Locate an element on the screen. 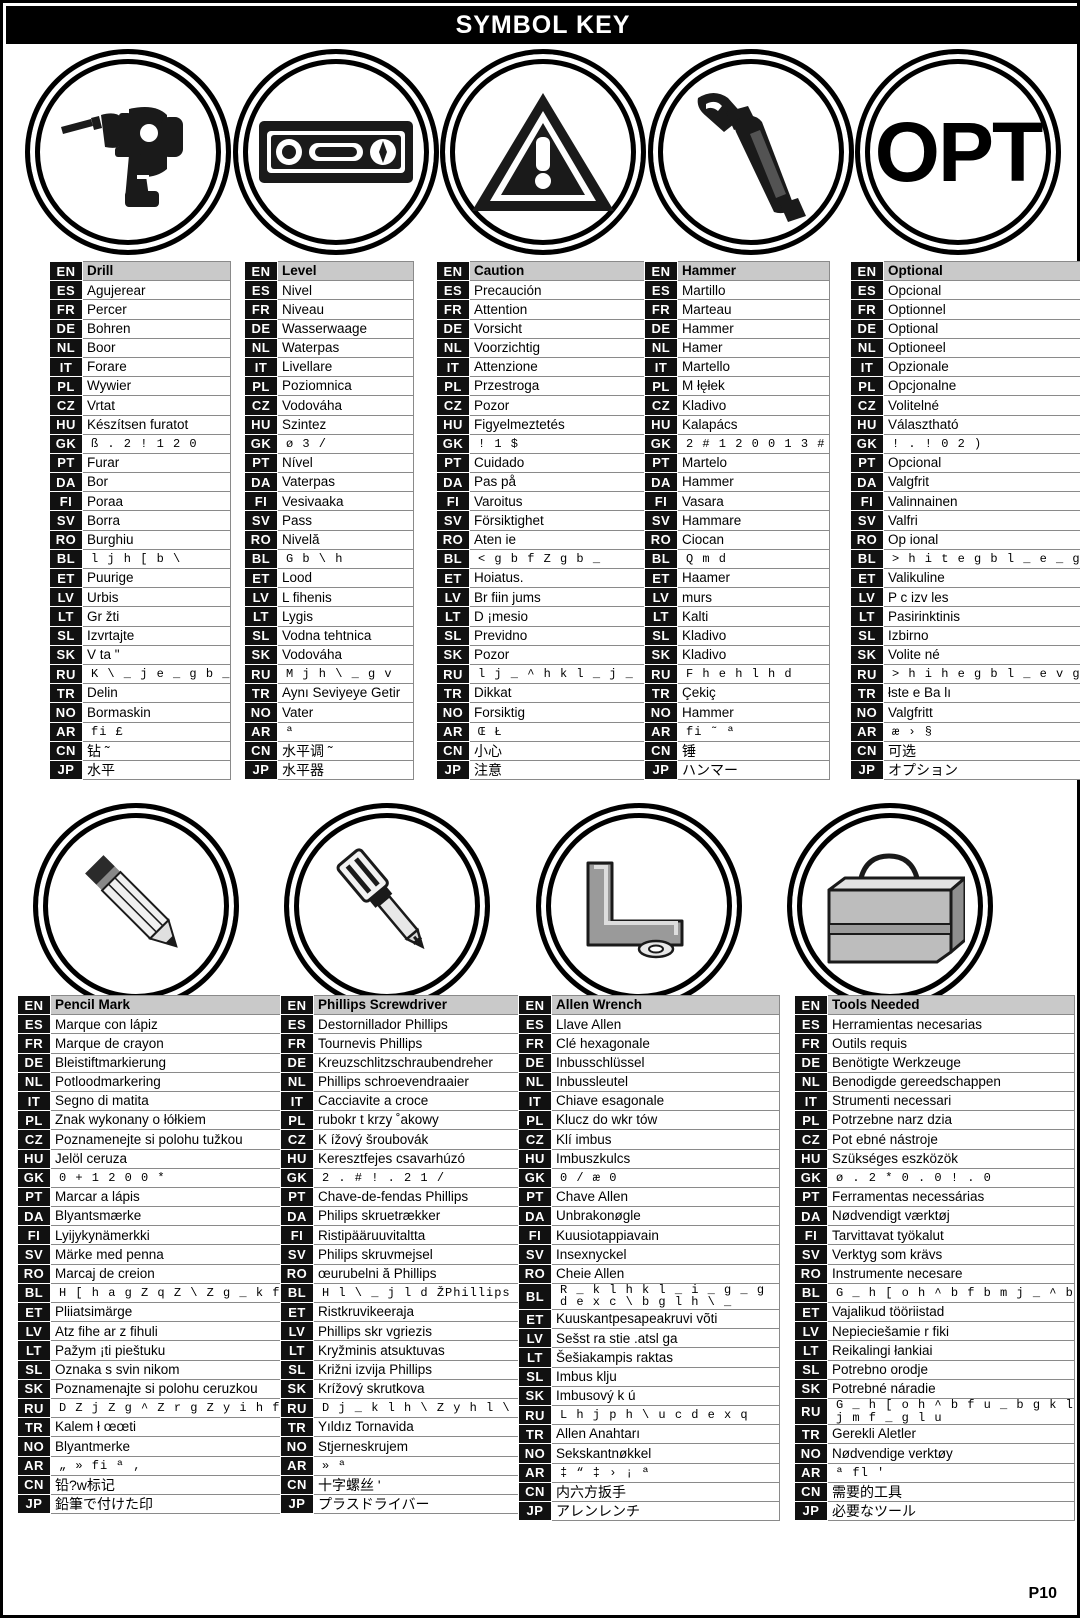 The image size is (1080, 1618). translation-cell: Gerekli Aletler is located at coordinates (951, 1434).